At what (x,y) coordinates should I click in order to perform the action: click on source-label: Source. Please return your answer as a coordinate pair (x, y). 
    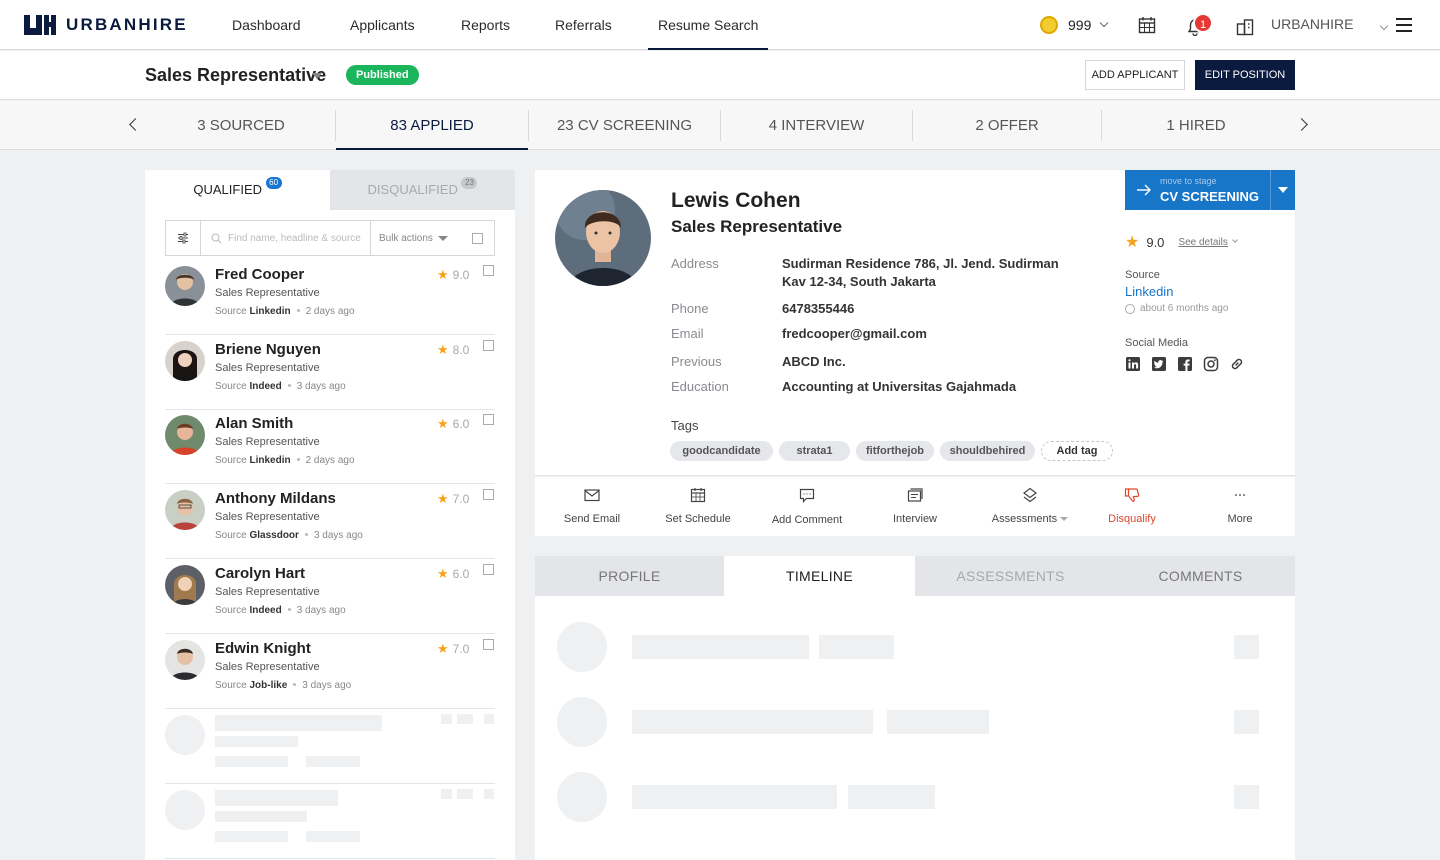
    Looking at the image, I should click on (231, 610).